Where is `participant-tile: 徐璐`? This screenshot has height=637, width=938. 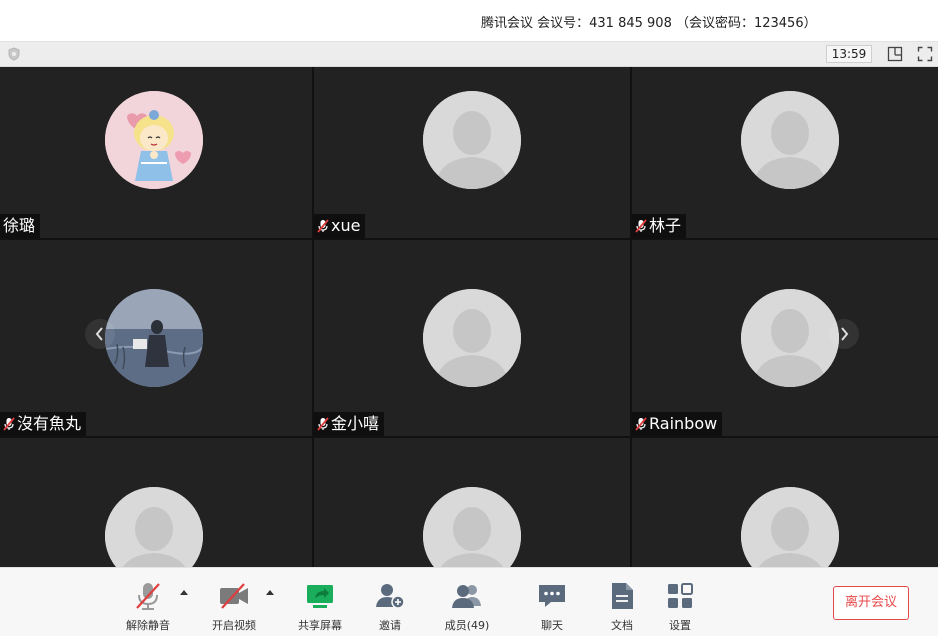
participant-tile: 徐璐 is located at coordinates (156, 152).